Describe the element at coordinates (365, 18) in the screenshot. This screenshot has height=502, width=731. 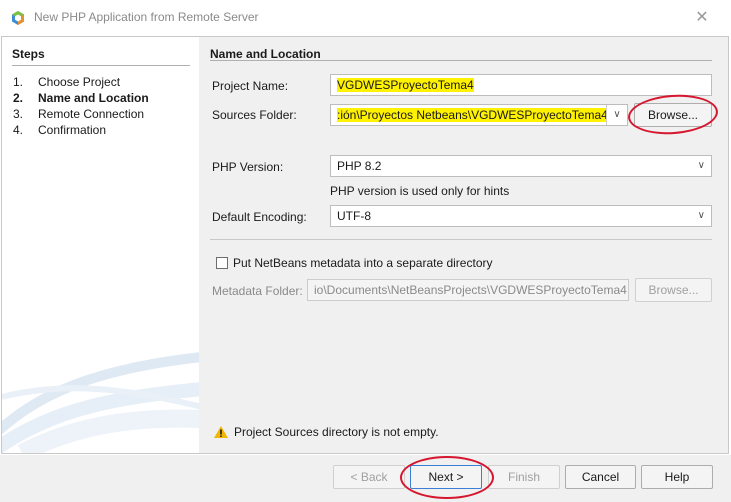
I see `title-bar: New PHP Application from Remote Server ✕` at that location.